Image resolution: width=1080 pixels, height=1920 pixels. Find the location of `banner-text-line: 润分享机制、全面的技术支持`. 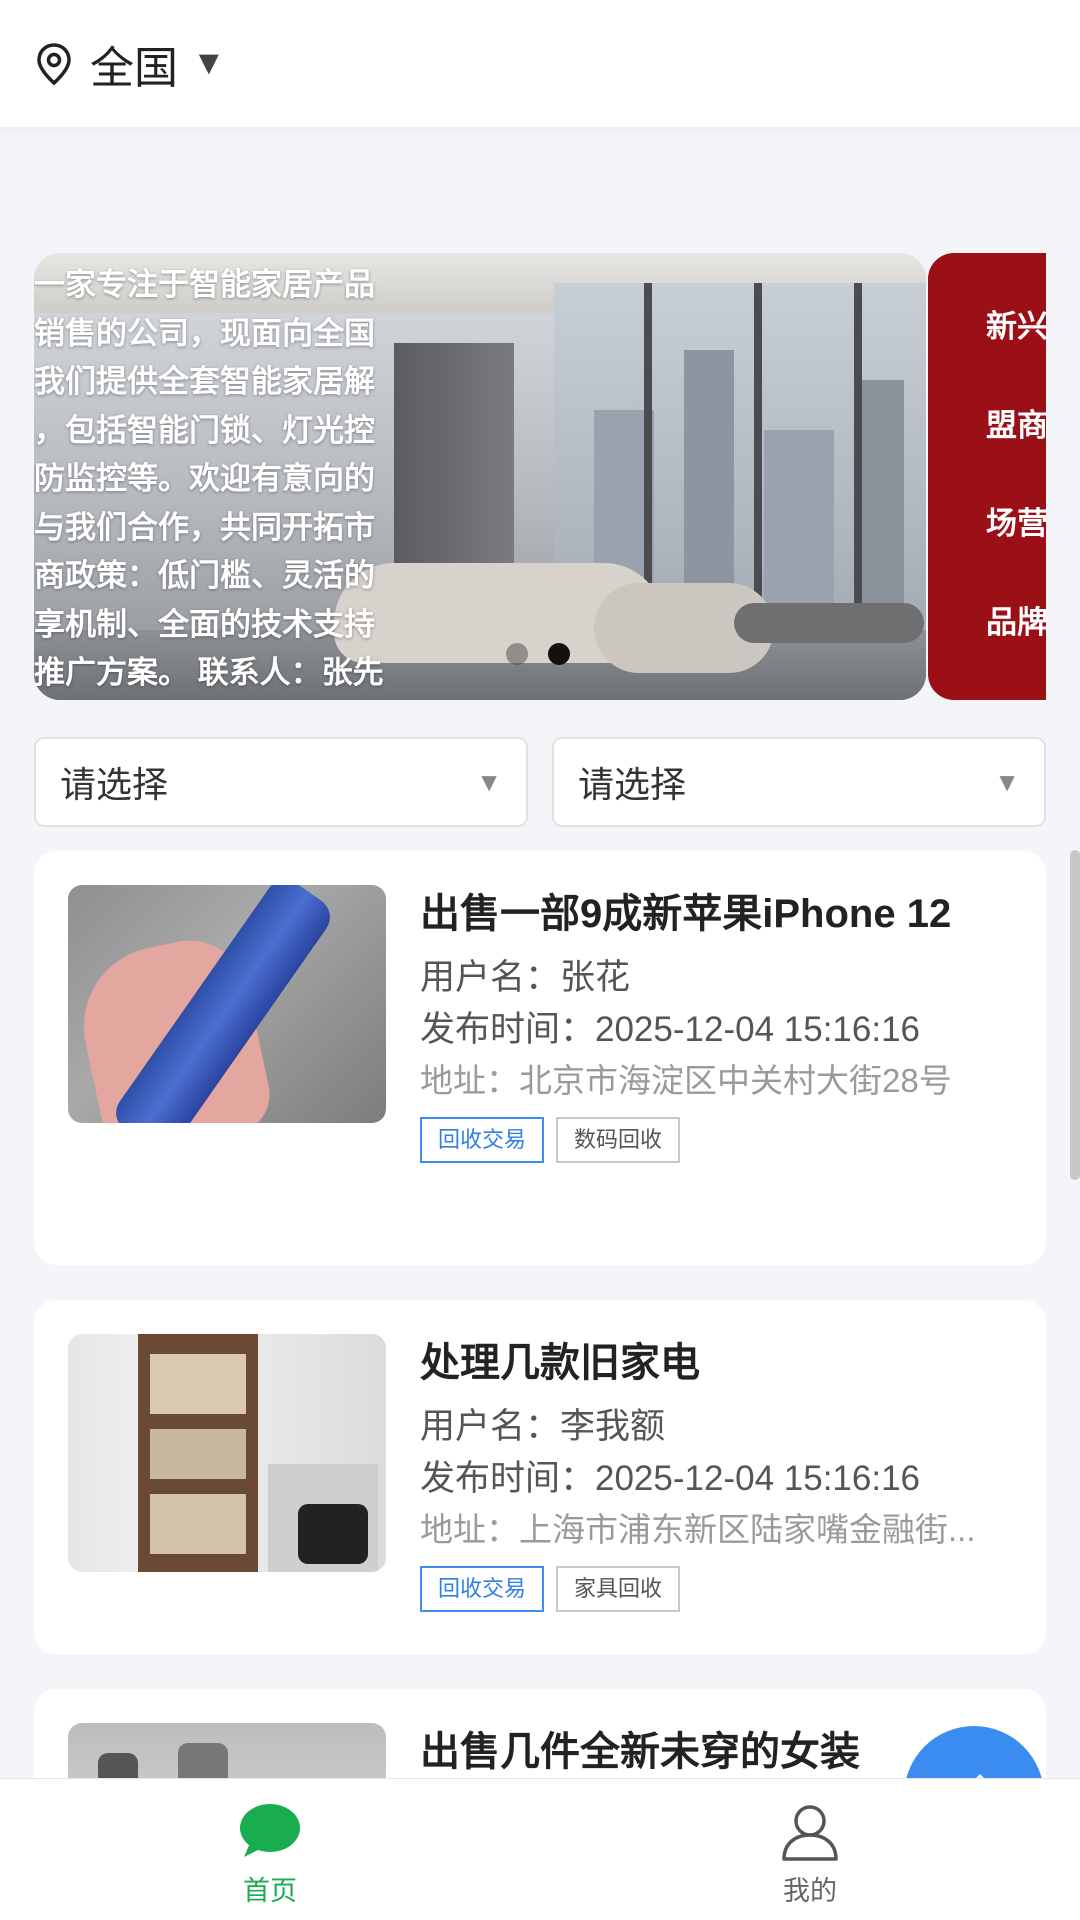

banner-text-line: 润分享机制、全面的技术支持 is located at coordinates (204, 624).